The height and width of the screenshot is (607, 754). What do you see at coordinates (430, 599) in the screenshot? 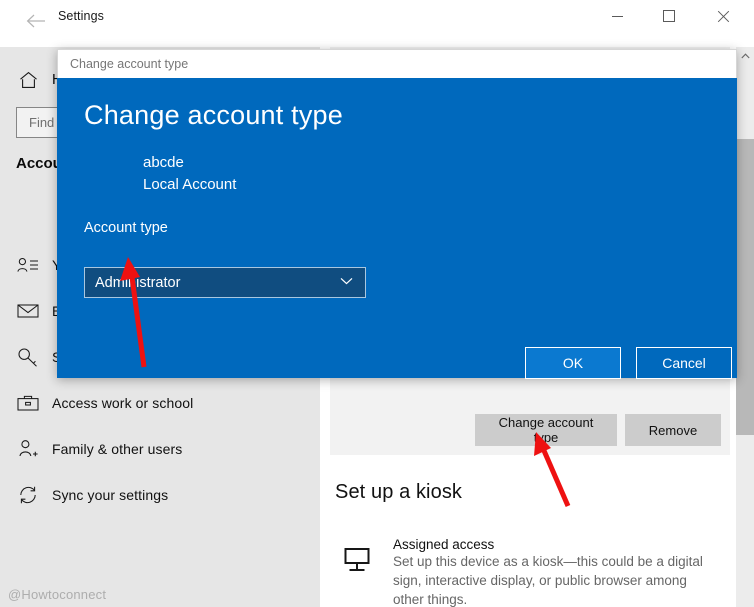
I see `assigned-access-description-line: other things.` at bounding box center [430, 599].